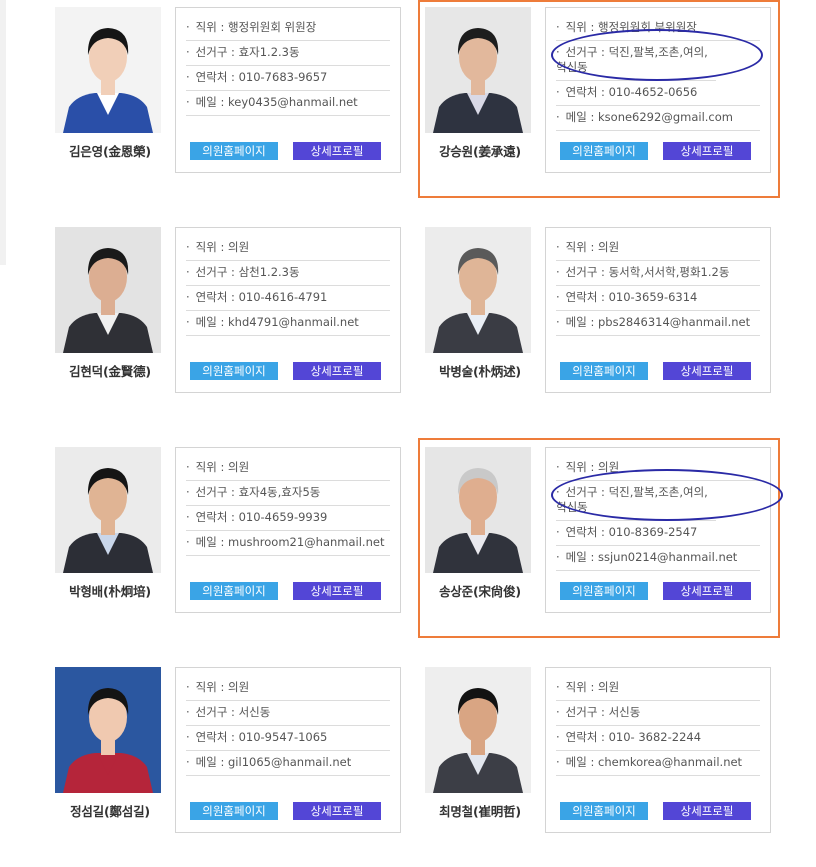 The width and height of the screenshot is (816, 867). I want to click on member-district: 선거구 : 삼천1.2.3동, so click(288, 273).